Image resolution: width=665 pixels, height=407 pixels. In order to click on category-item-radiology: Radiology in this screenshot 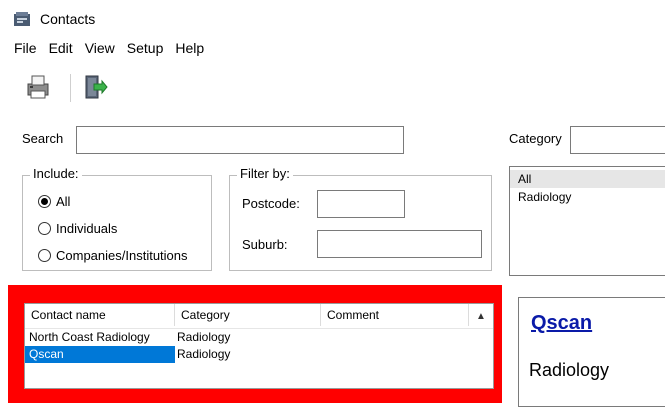, I will do `click(587, 197)`.